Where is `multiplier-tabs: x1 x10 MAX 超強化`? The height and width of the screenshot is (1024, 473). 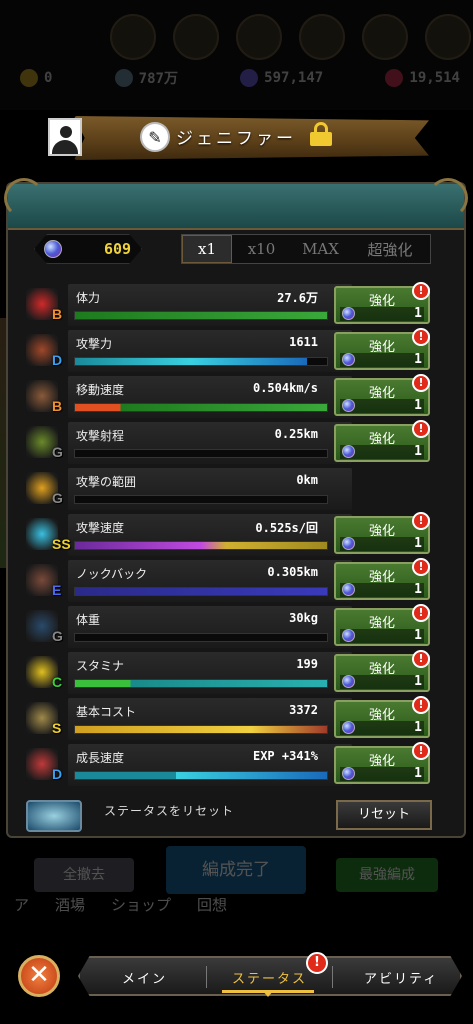 multiplier-tabs: x1 x10 MAX 超強化 is located at coordinates (306, 249).